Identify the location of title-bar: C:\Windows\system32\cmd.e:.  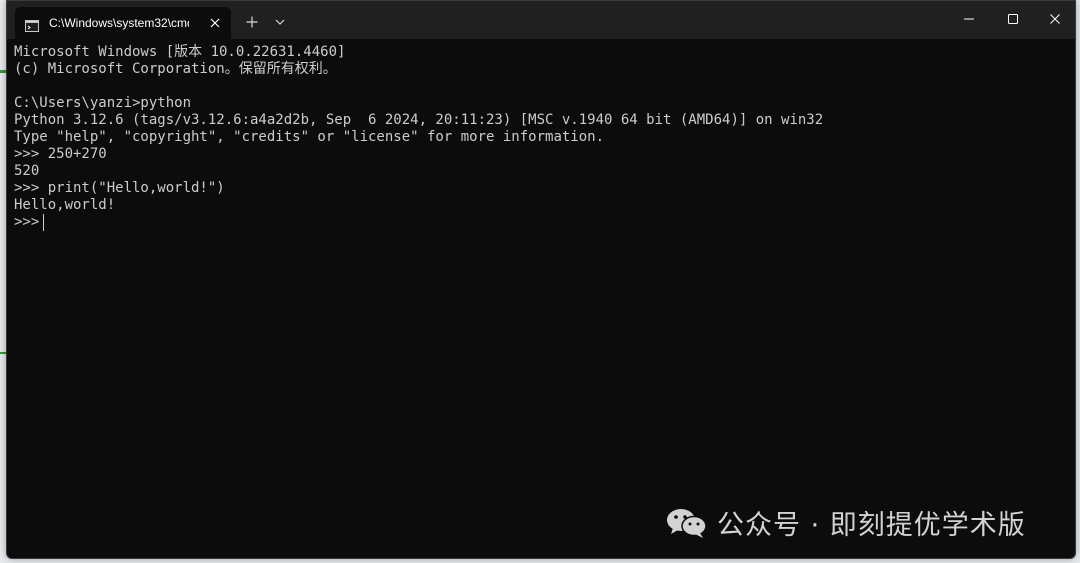
(541, 20).